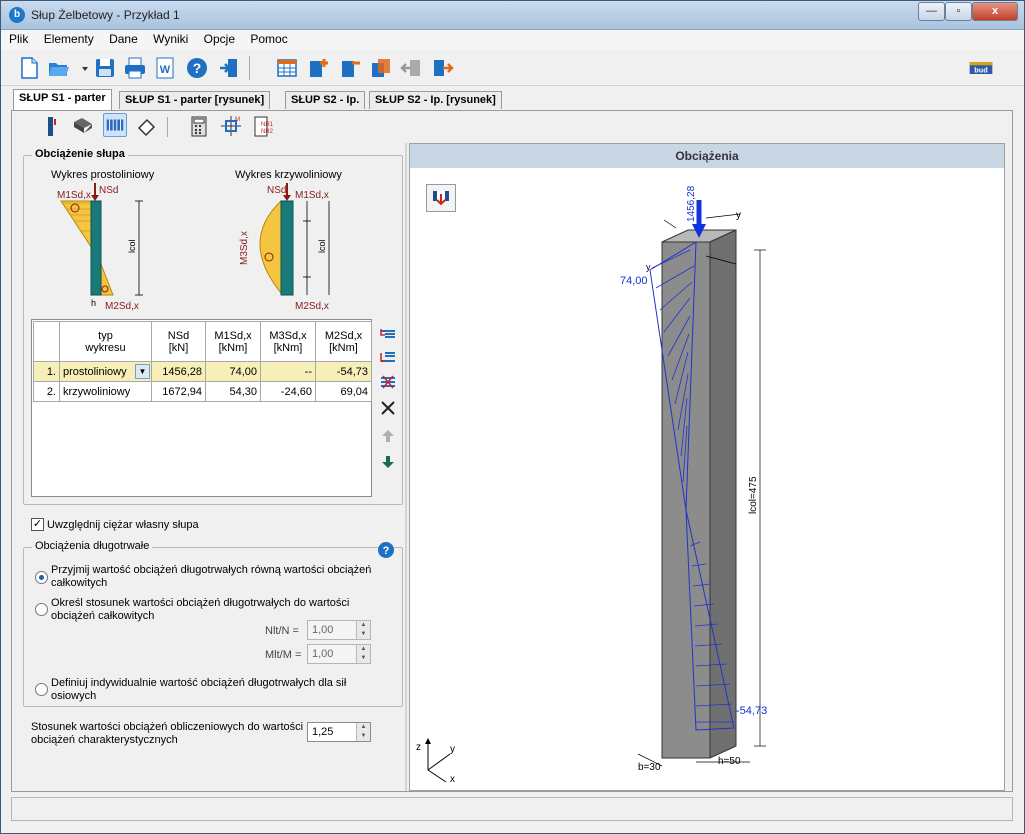 This screenshot has width=1025, height=834. What do you see at coordinates (123, 525) in the screenshot?
I see `self-weight-label: Uwzględnij ciężar własny słupa` at bounding box center [123, 525].